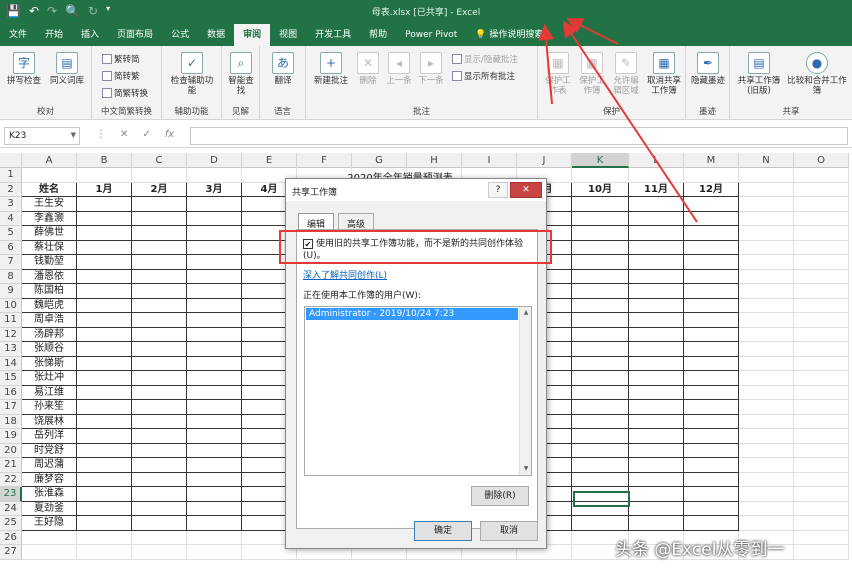  What do you see at coordinates (324, 160) in the screenshot?
I see `column-header-f: F` at bounding box center [324, 160].